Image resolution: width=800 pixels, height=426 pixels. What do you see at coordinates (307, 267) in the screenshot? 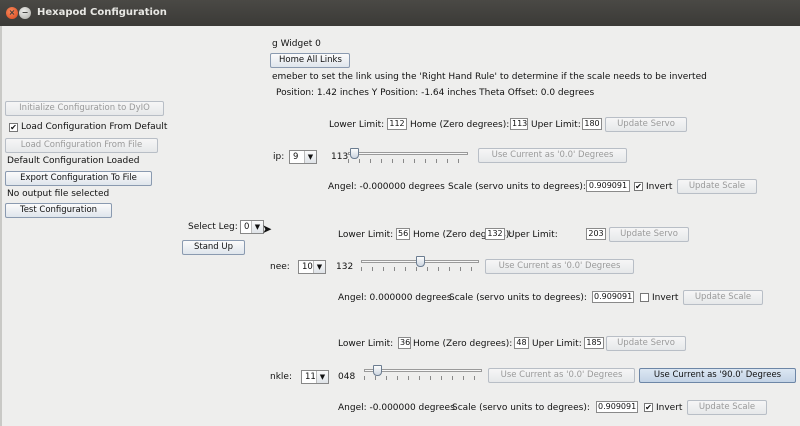
I see `channel-value: 10` at bounding box center [307, 267].